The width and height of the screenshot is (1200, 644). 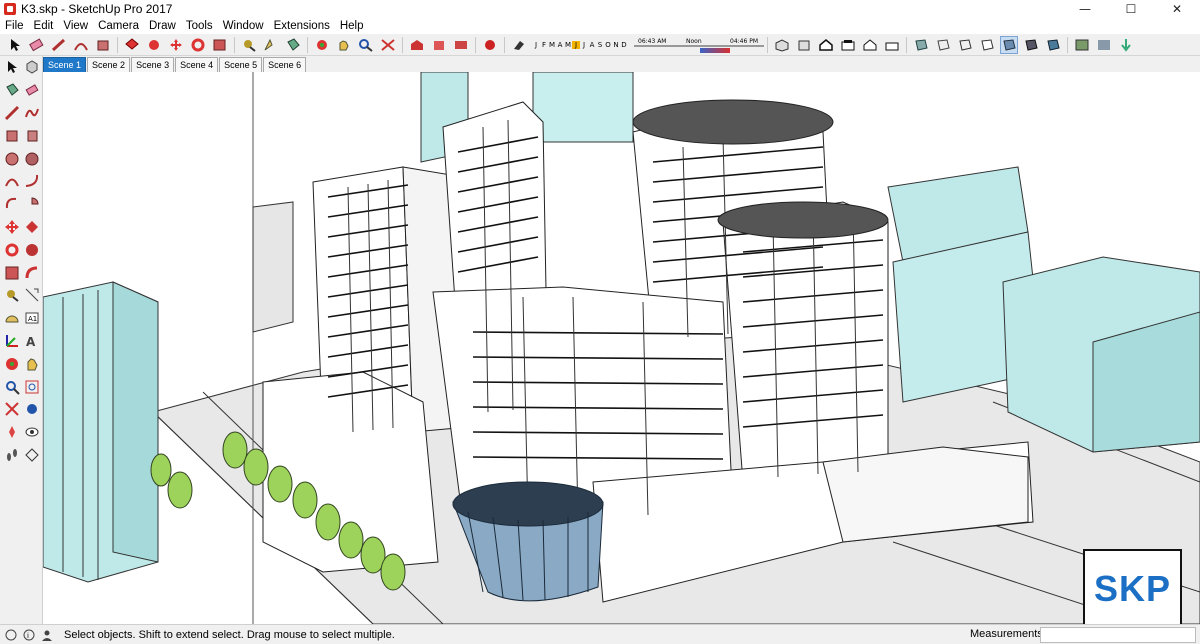 I want to click on textured-icon, so click(x=1031, y=45).